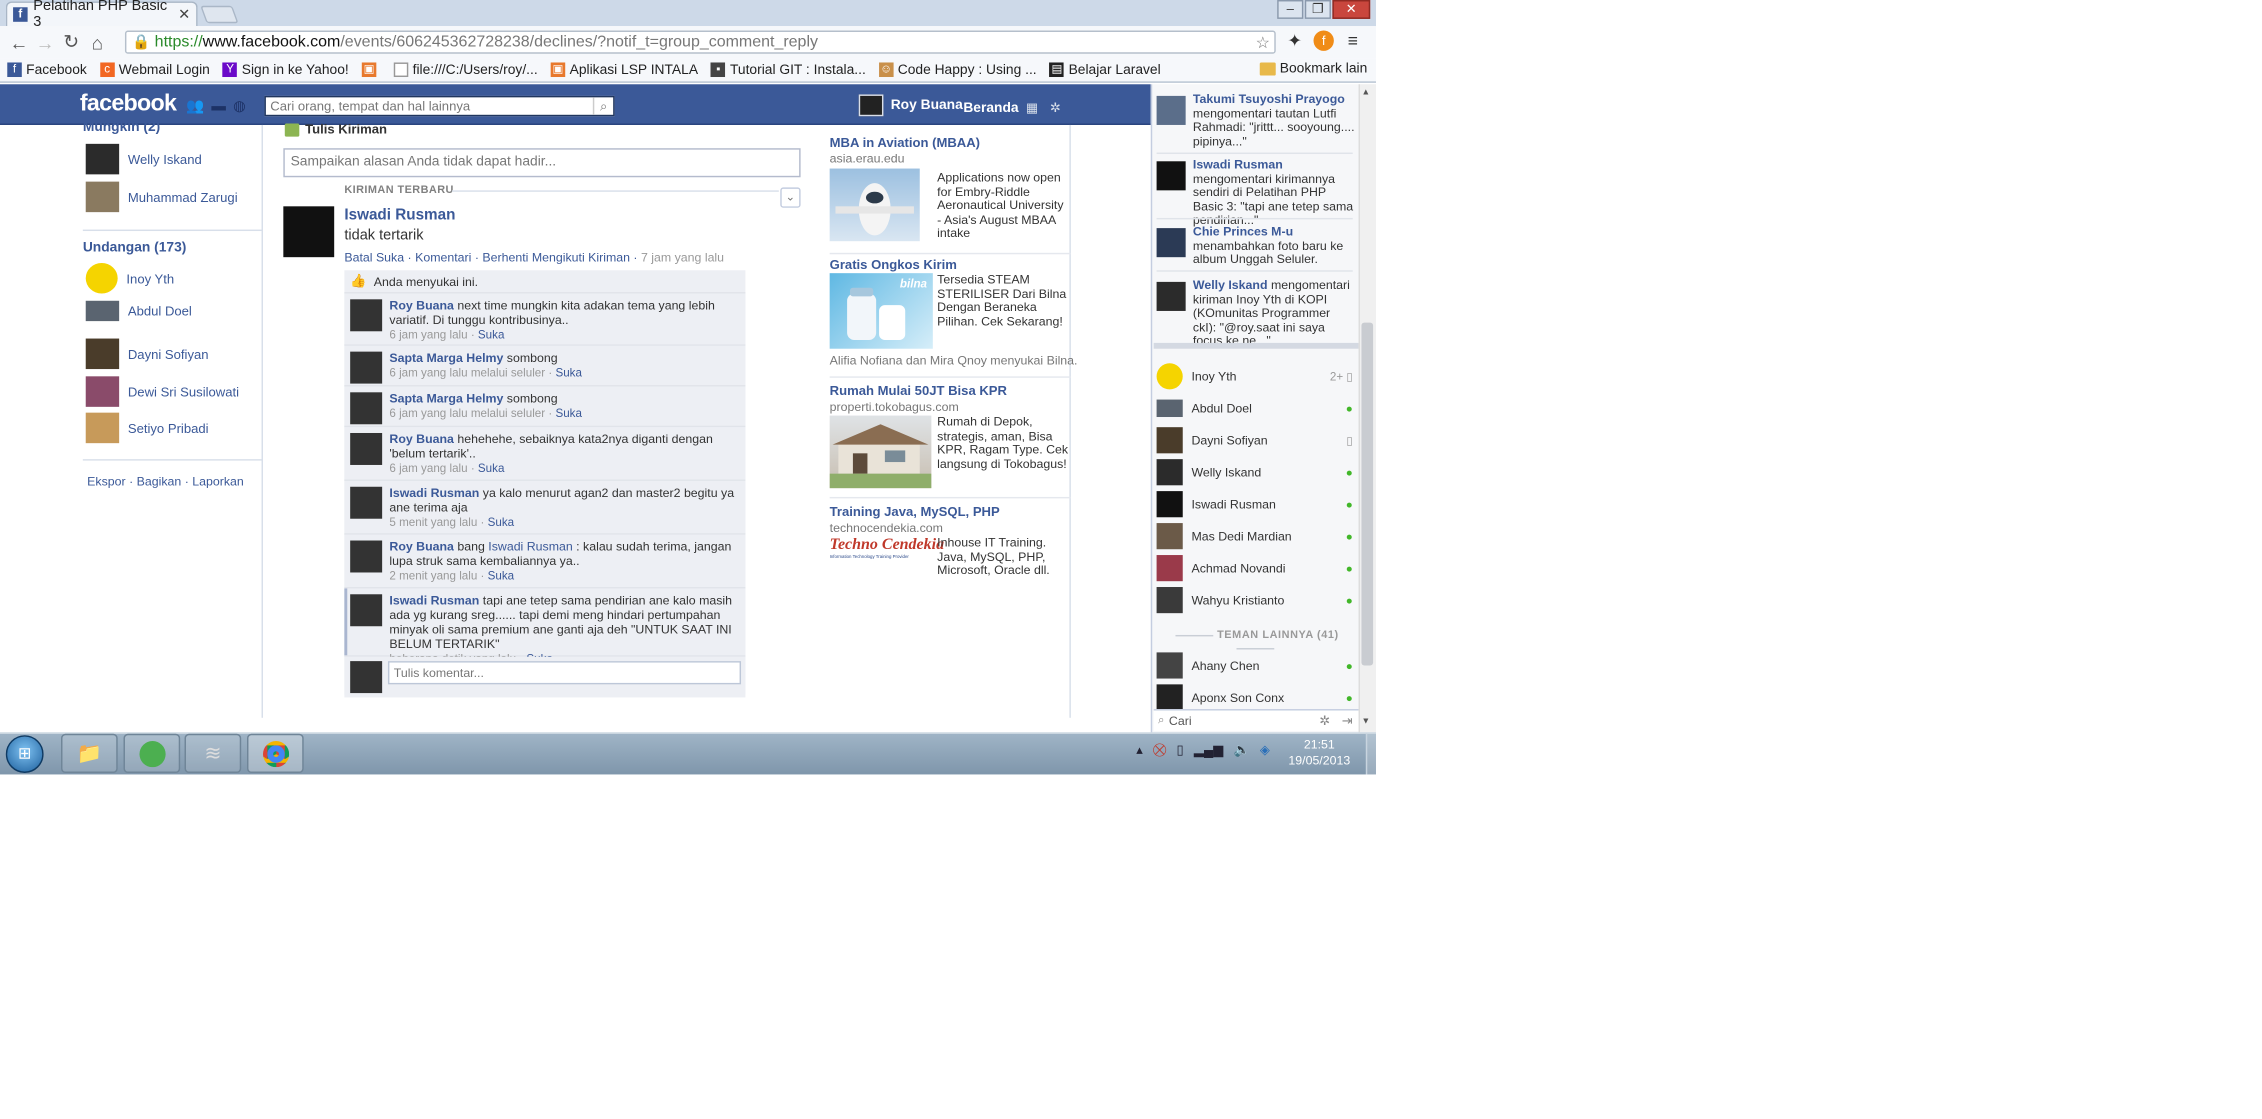  What do you see at coordinates (1238, 164) in the screenshot?
I see `ticker-author: Iswadi Rusman` at bounding box center [1238, 164].